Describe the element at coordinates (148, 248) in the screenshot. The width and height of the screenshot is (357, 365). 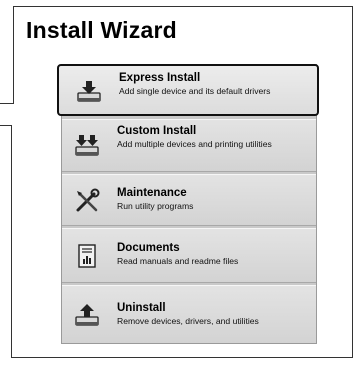
I see `documents-label: Documents` at that location.